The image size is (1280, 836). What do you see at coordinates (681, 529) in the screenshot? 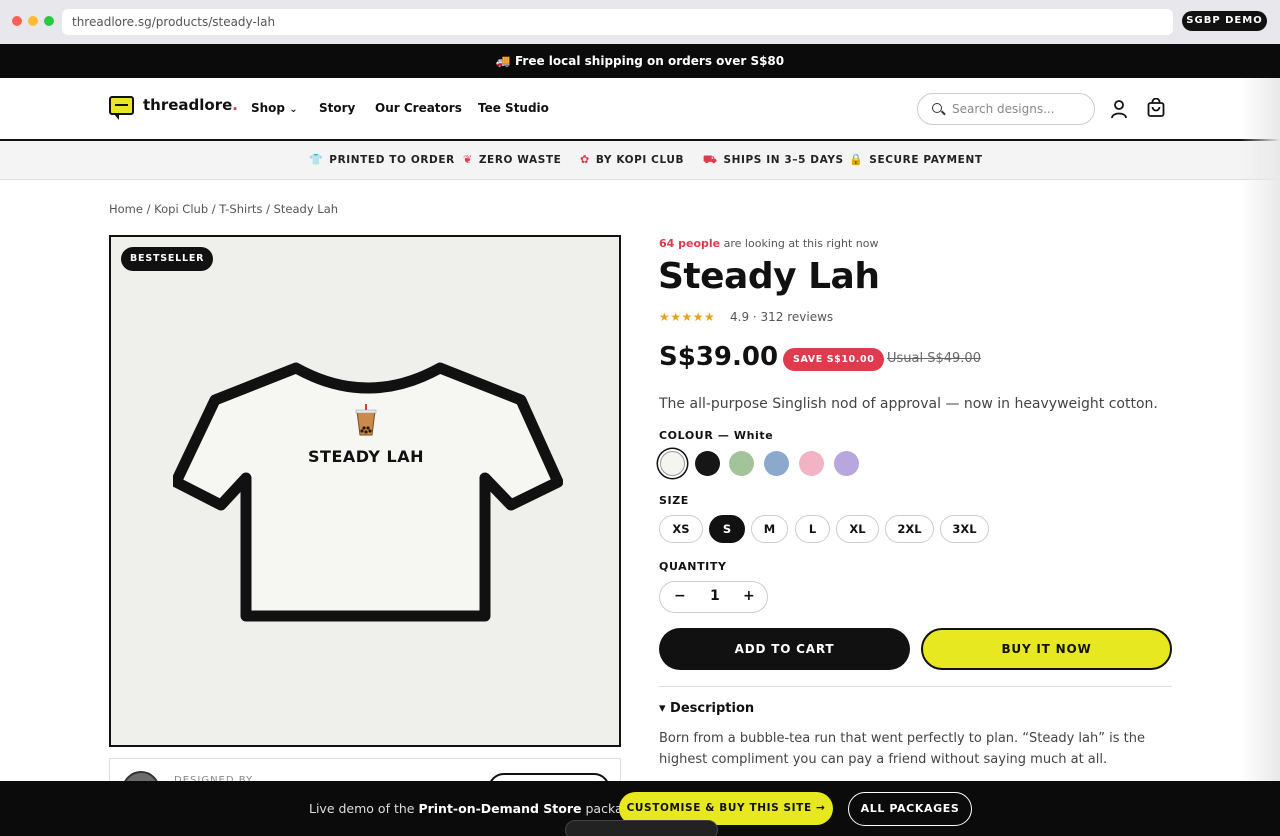
I see `size-xs: XS` at bounding box center [681, 529].